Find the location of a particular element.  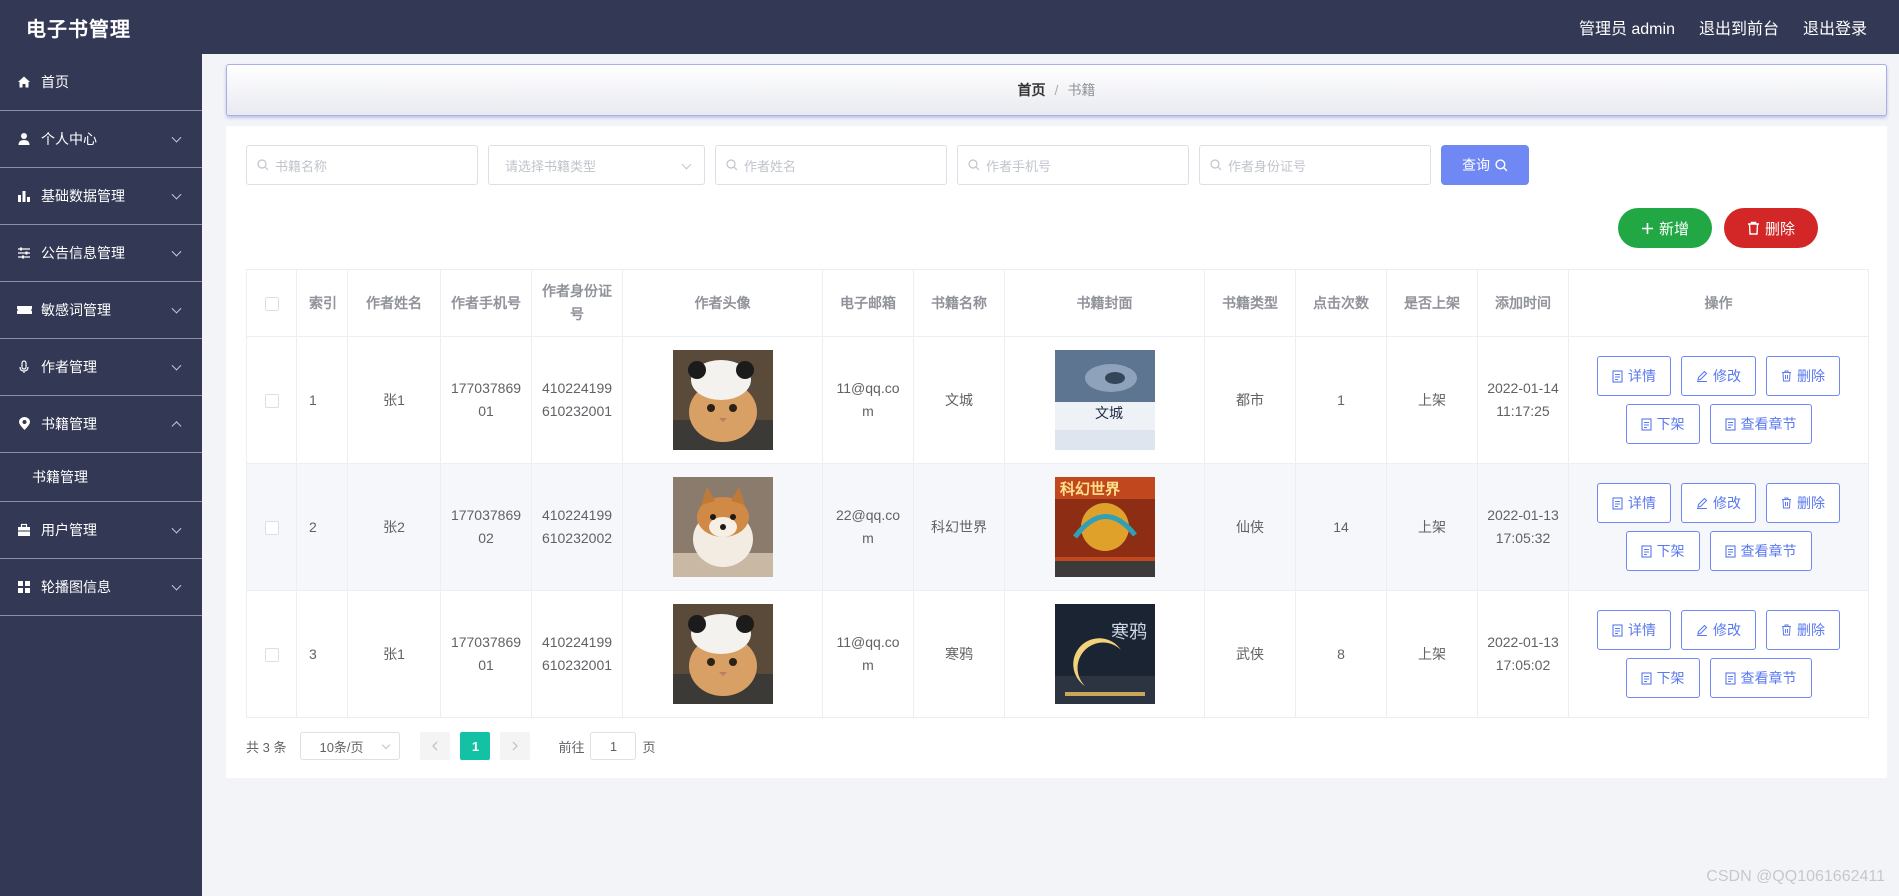

sidebar-item-books: 书籍管理 is located at coordinates (101, 424).